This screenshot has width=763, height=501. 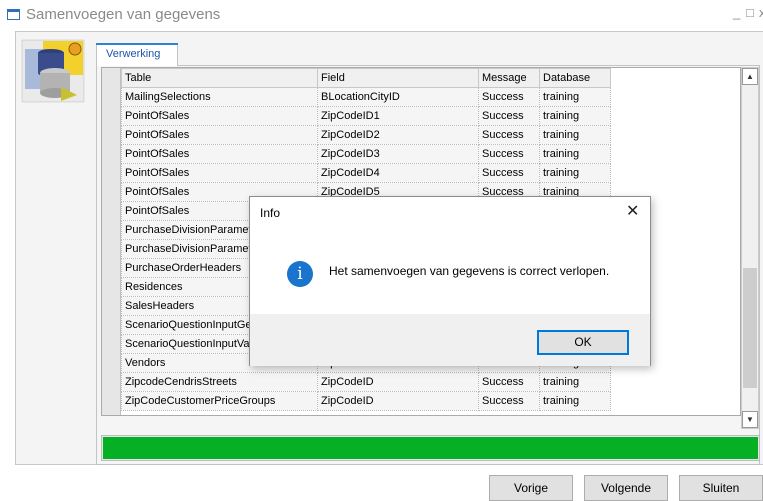 I want to click on column-header-message: Message, so click(x=509, y=78).